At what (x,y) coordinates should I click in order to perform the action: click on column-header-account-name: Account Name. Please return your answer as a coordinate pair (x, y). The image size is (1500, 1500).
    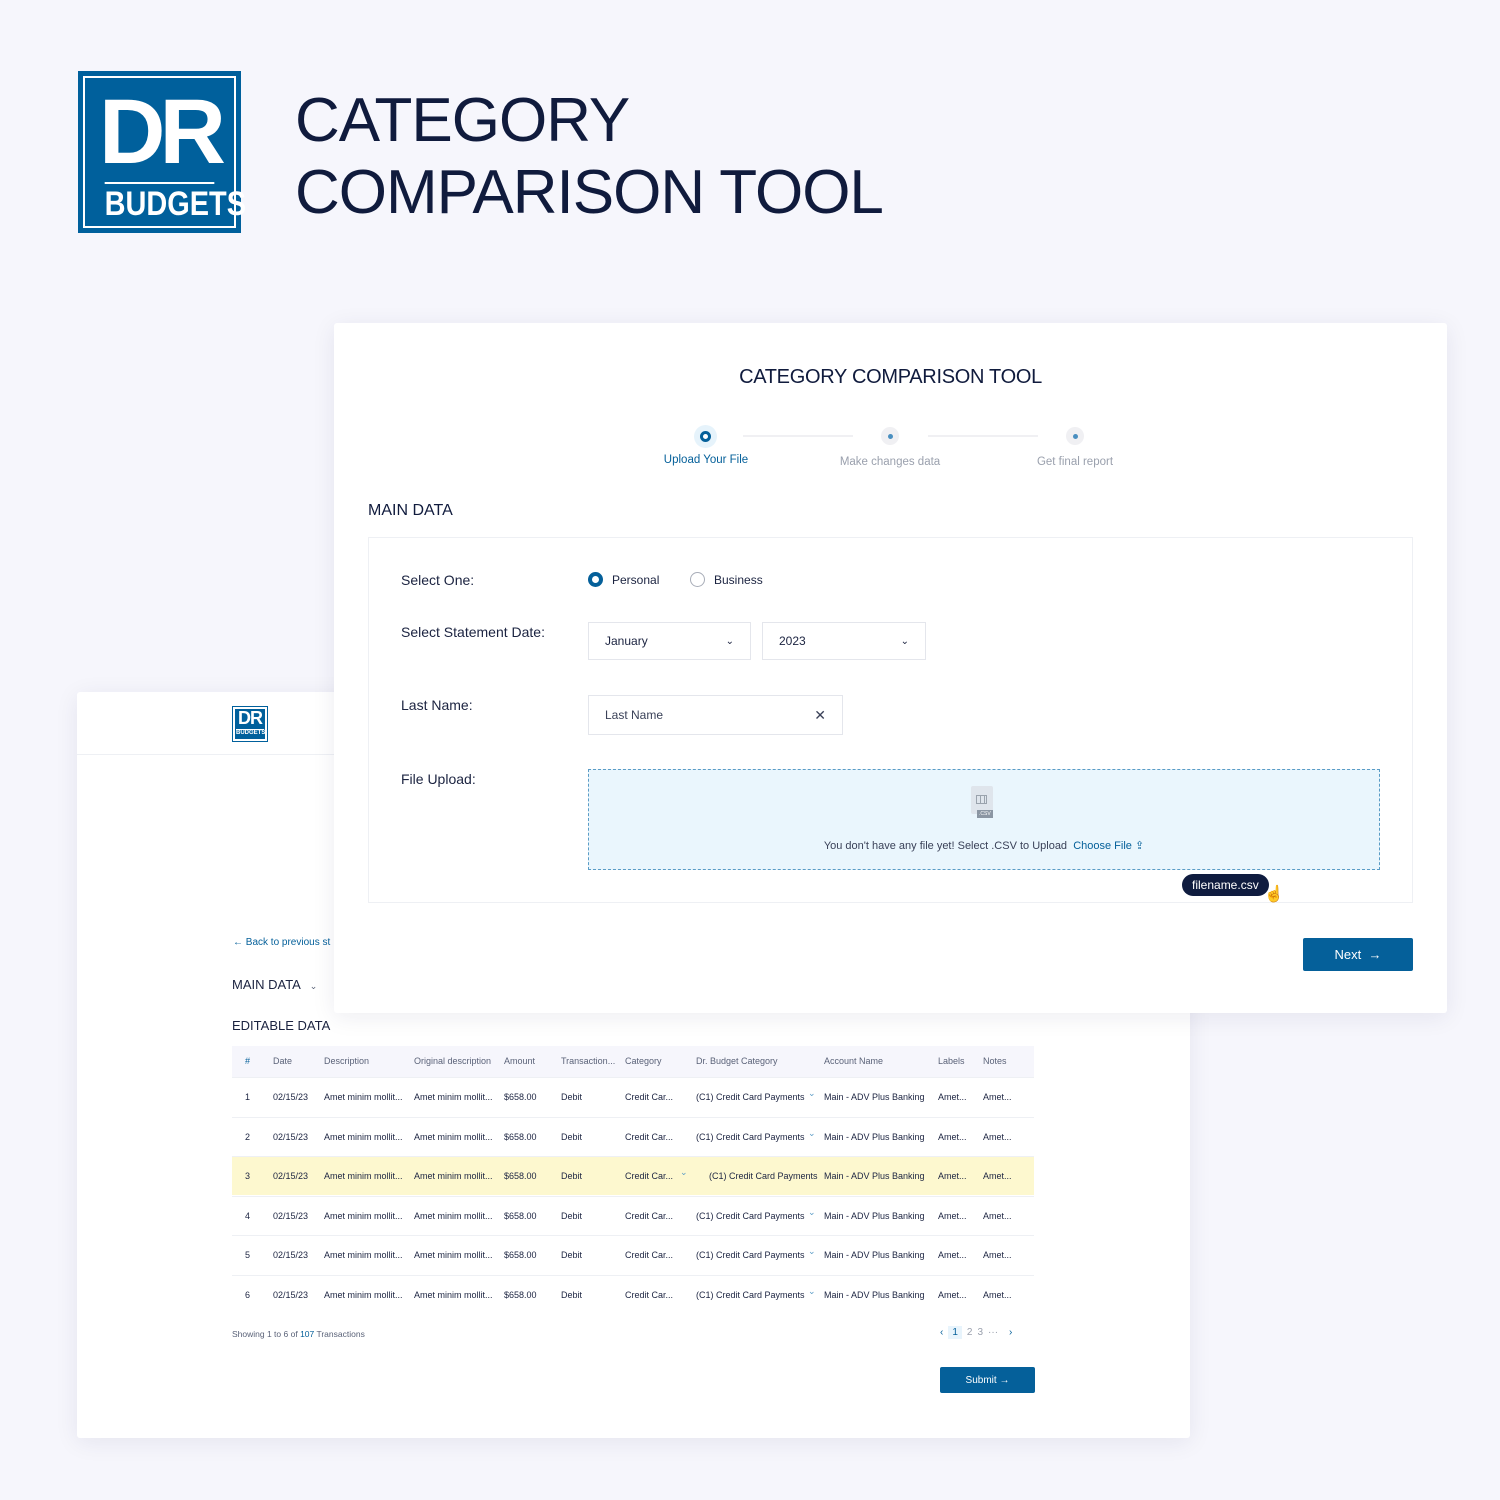
    Looking at the image, I should click on (853, 1061).